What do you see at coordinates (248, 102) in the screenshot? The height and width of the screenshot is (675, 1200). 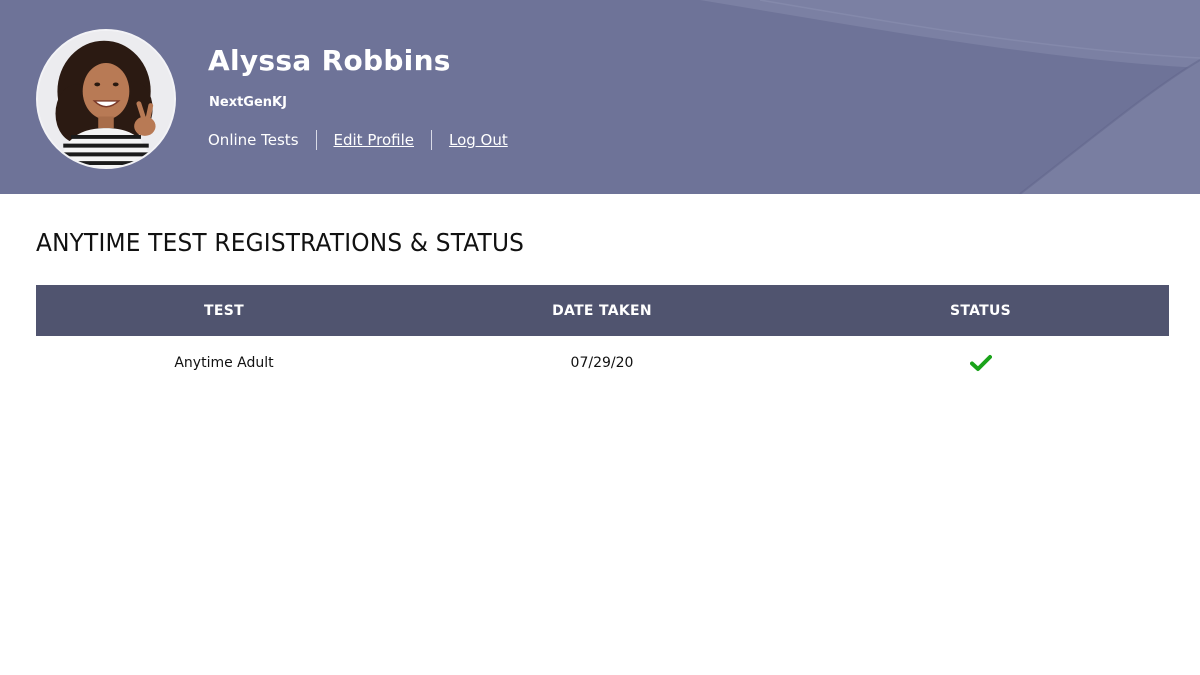 I see `profile-username: NextGenKJ` at bounding box center [248, 102].